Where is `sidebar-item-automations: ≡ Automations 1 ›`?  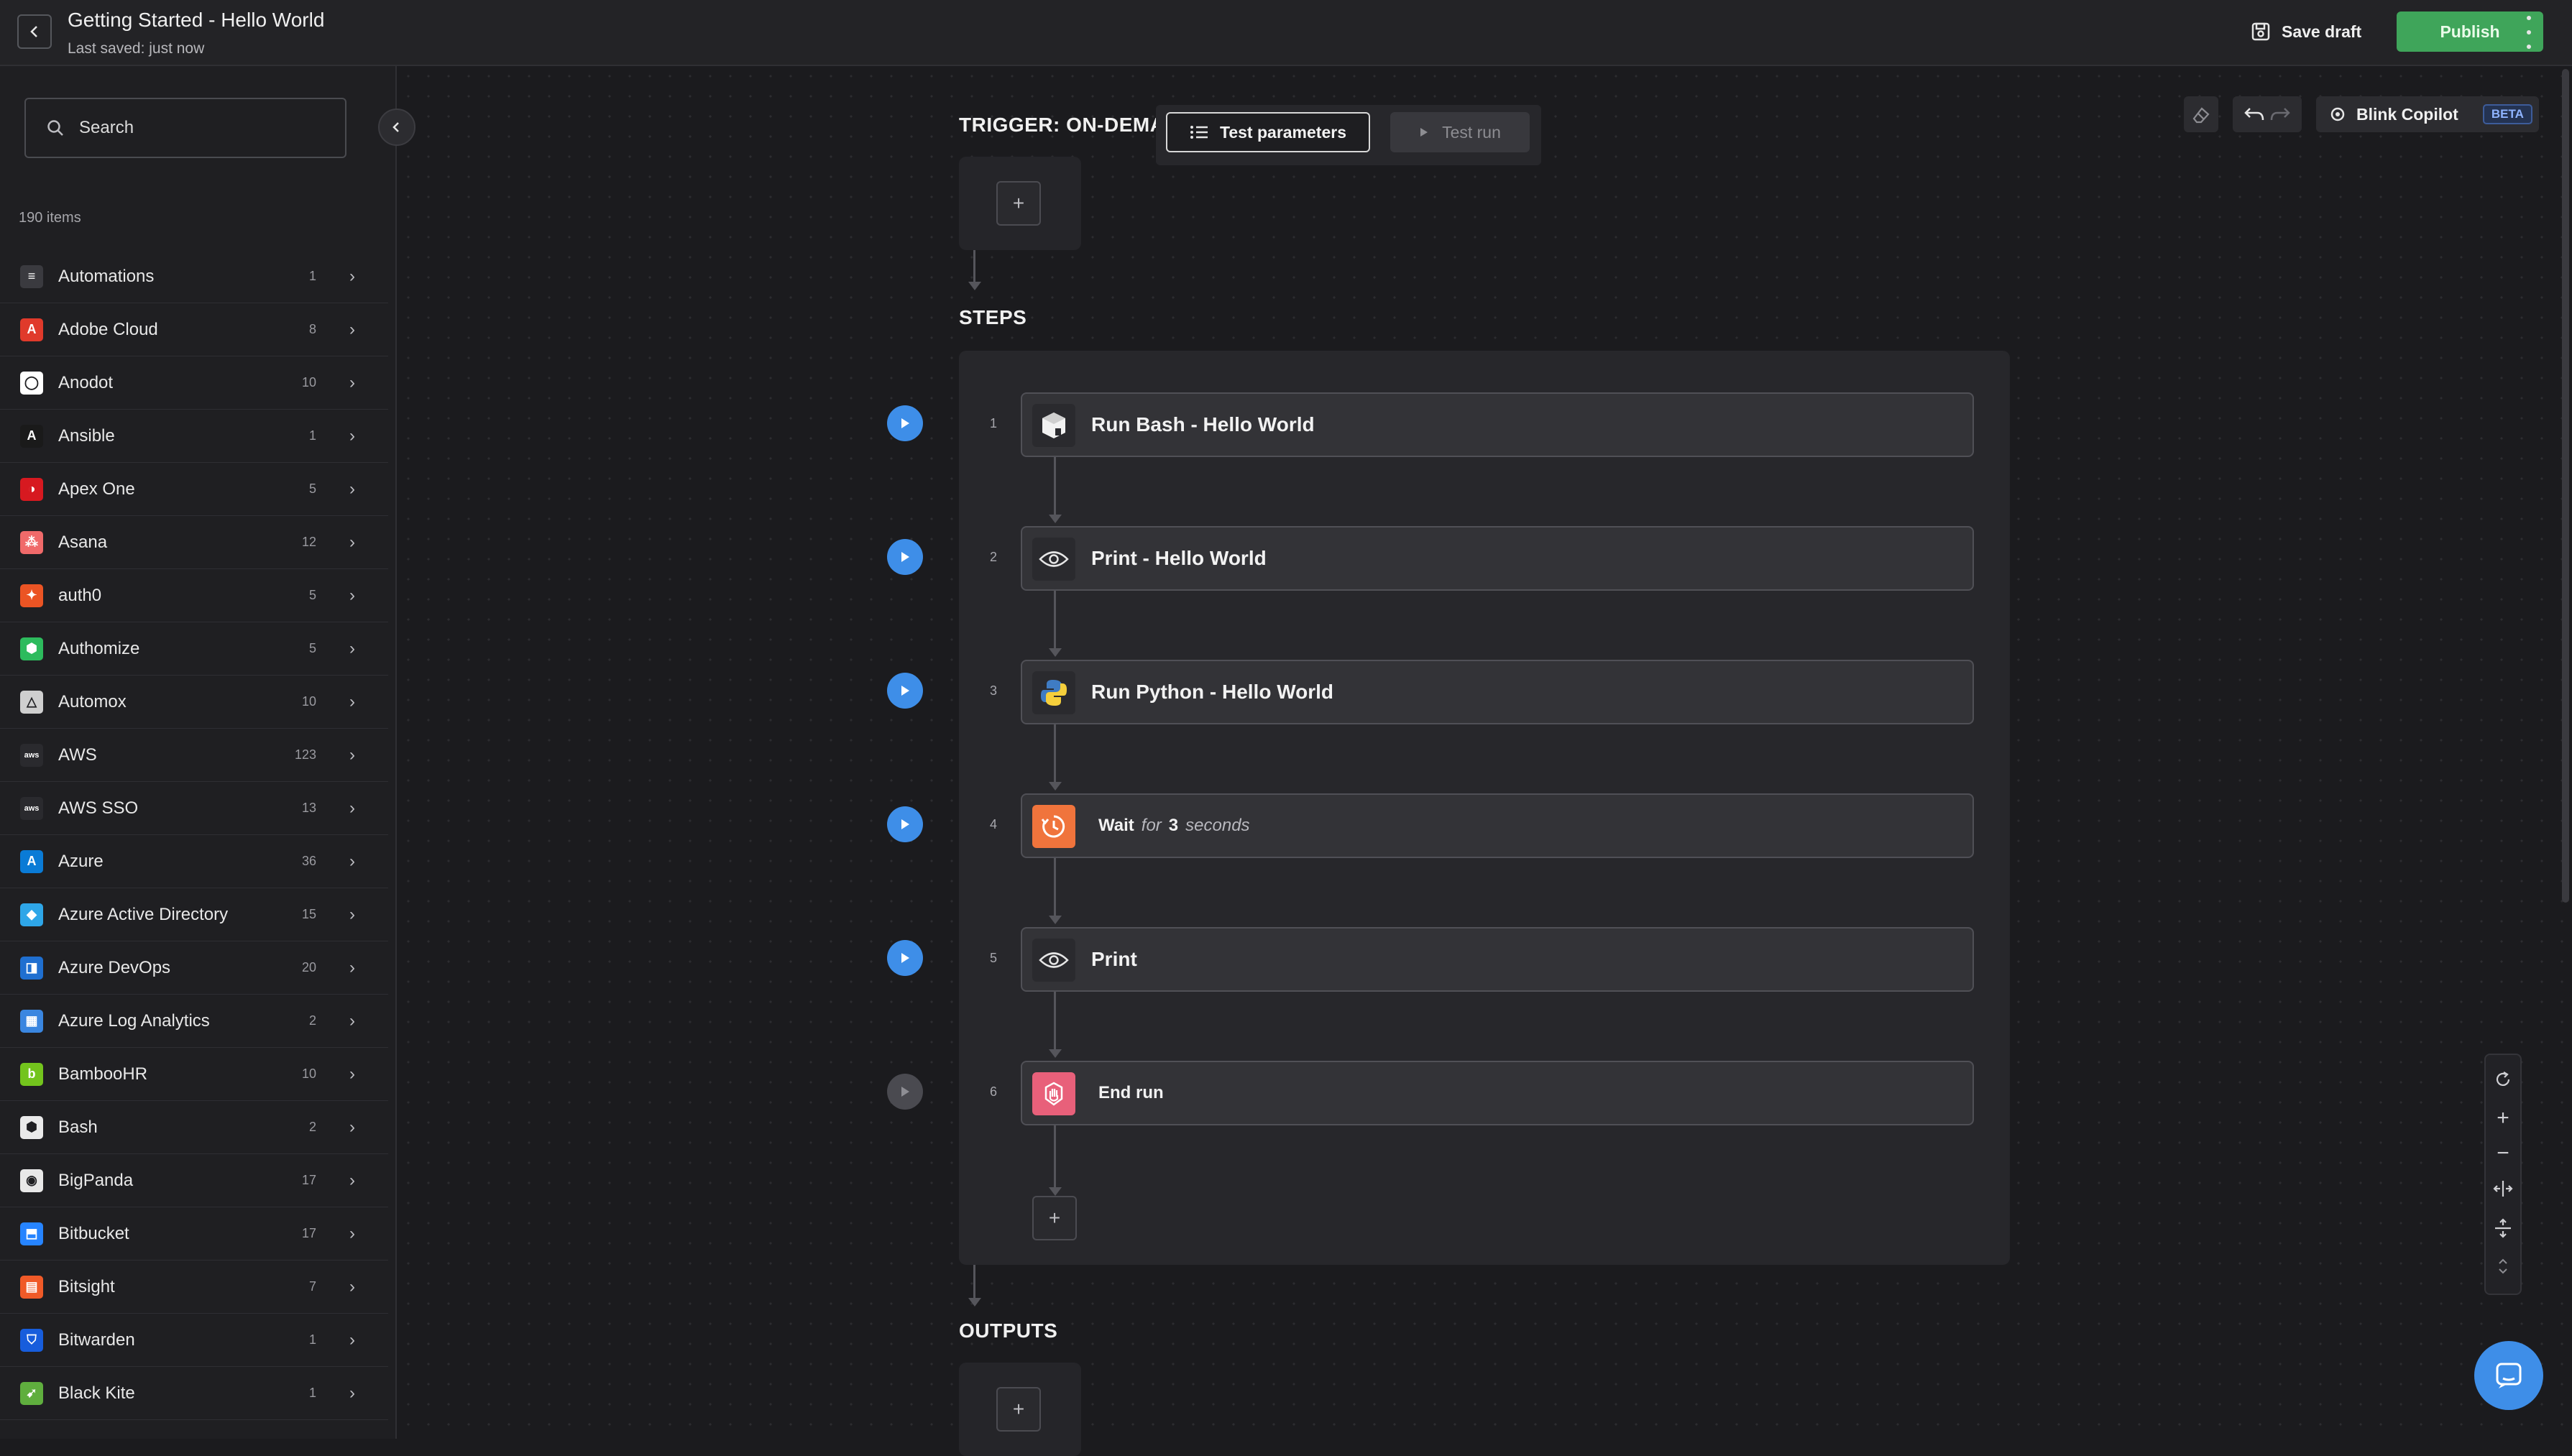 sidebar-item-automations: ≡ Automations 1 › is located at coordinates (194, 276).